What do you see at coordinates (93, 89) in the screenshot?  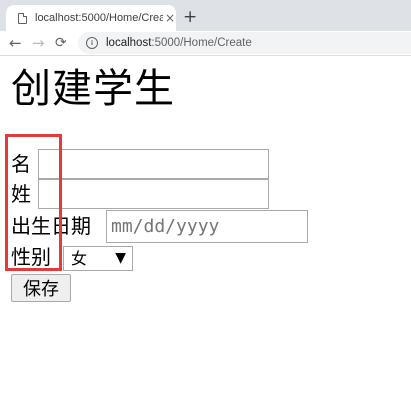 I see `page-title: 创建学生` at bounding box center [93, 89].